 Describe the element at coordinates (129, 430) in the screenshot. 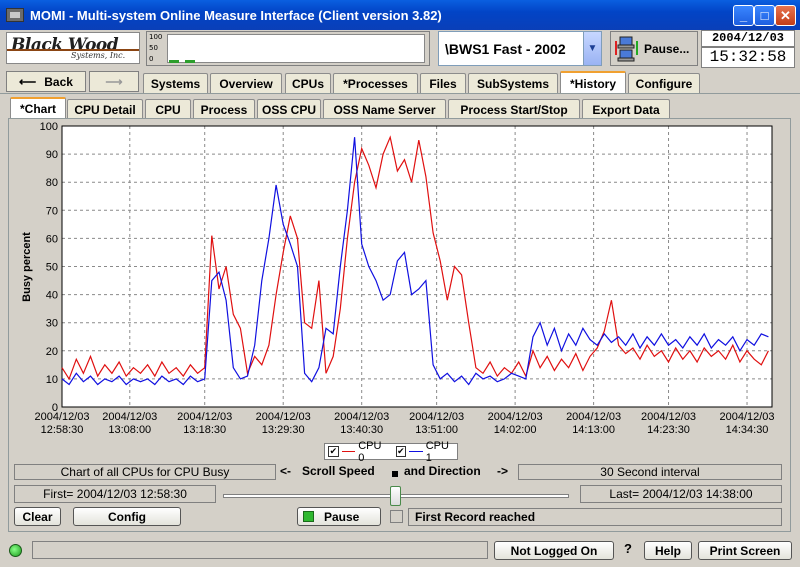

I see `x-tick-label-time: 13:08:00` at that location.